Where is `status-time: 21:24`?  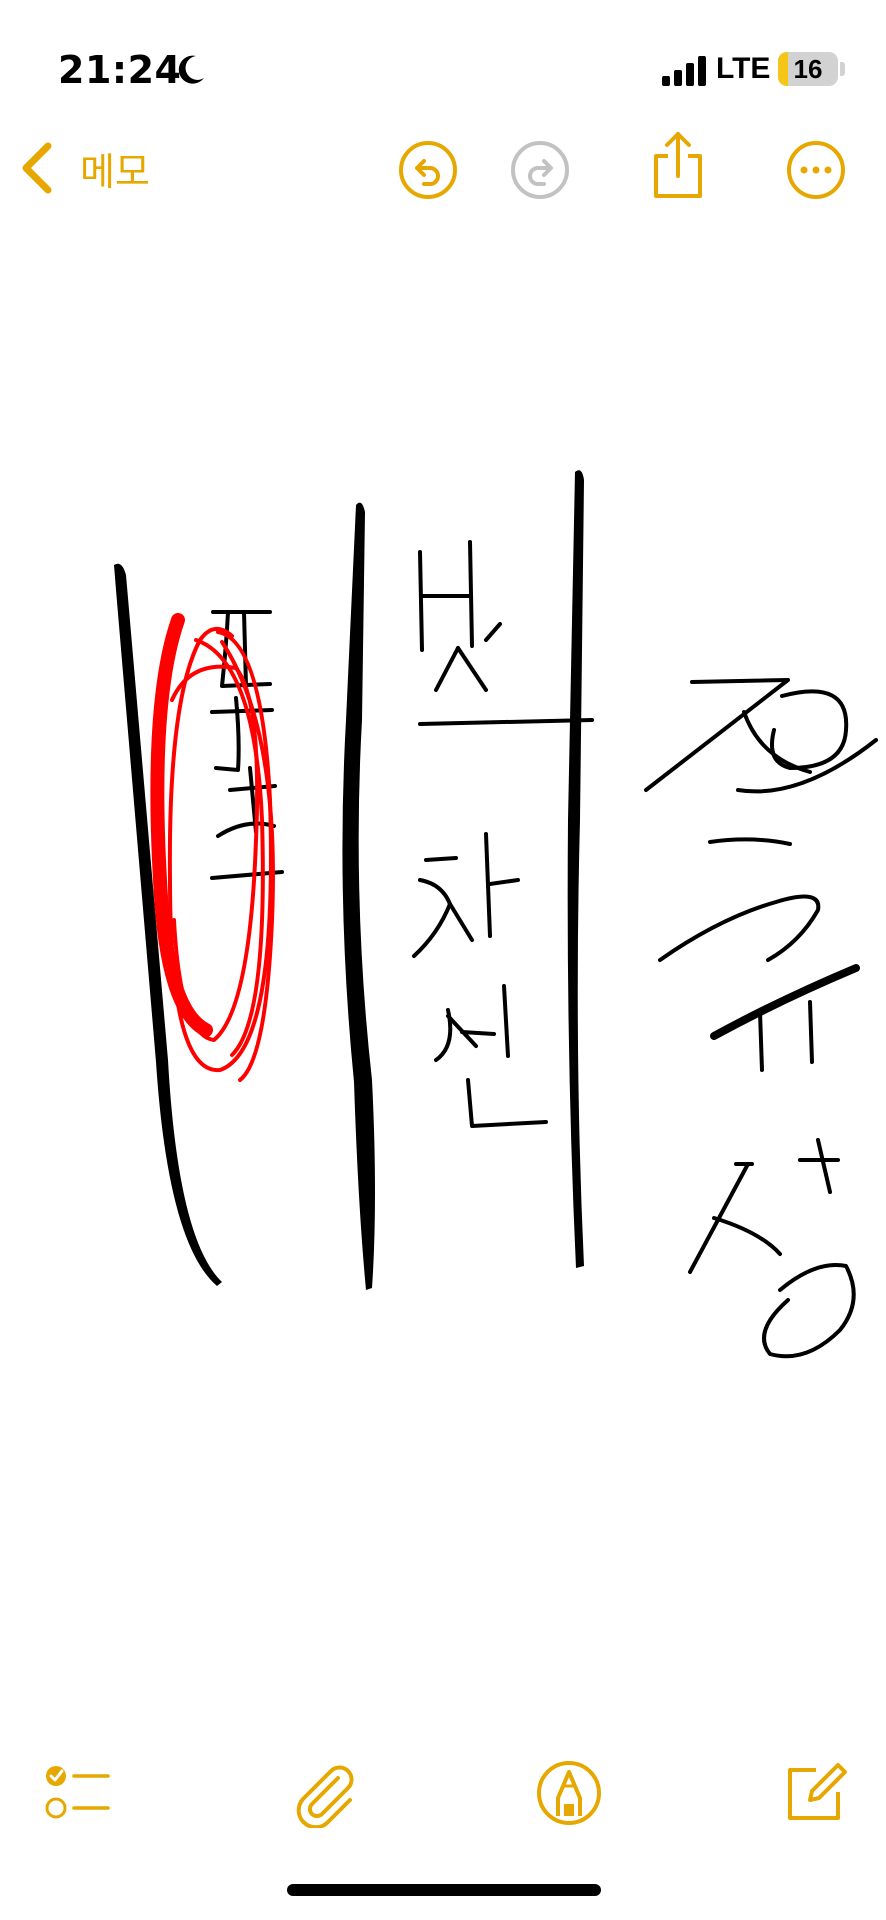 status-time: 21:24 is located at coordinates (120, 70).